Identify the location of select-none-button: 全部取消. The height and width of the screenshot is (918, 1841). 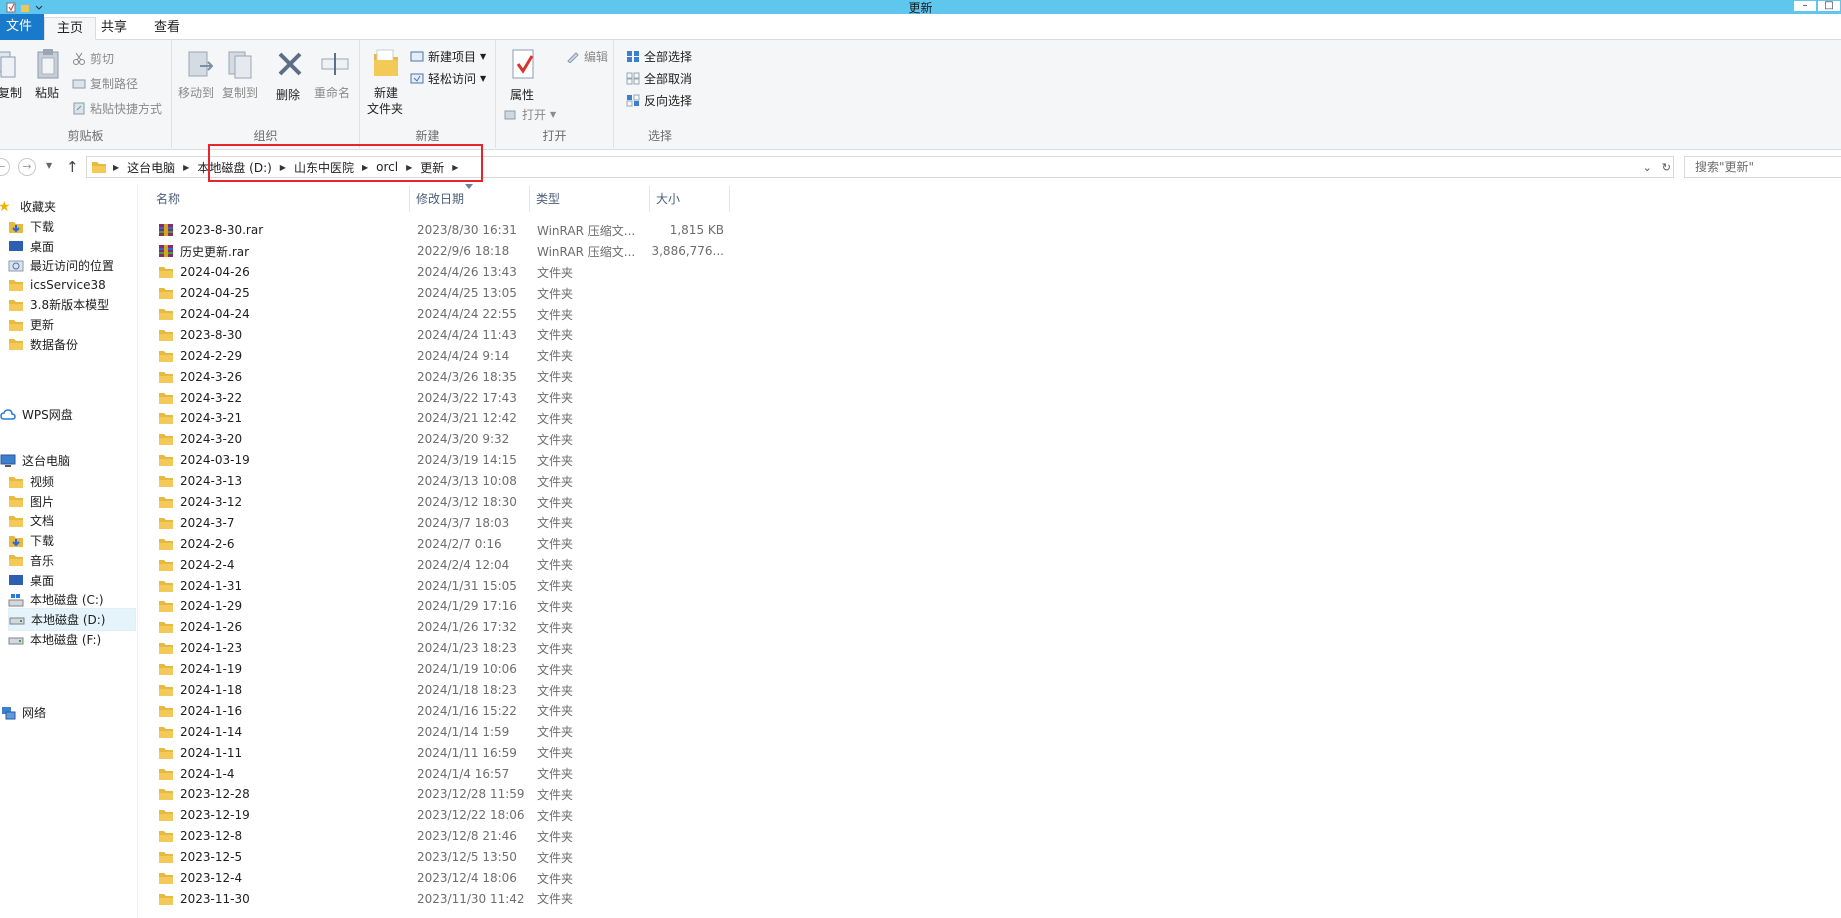
(659, 78).